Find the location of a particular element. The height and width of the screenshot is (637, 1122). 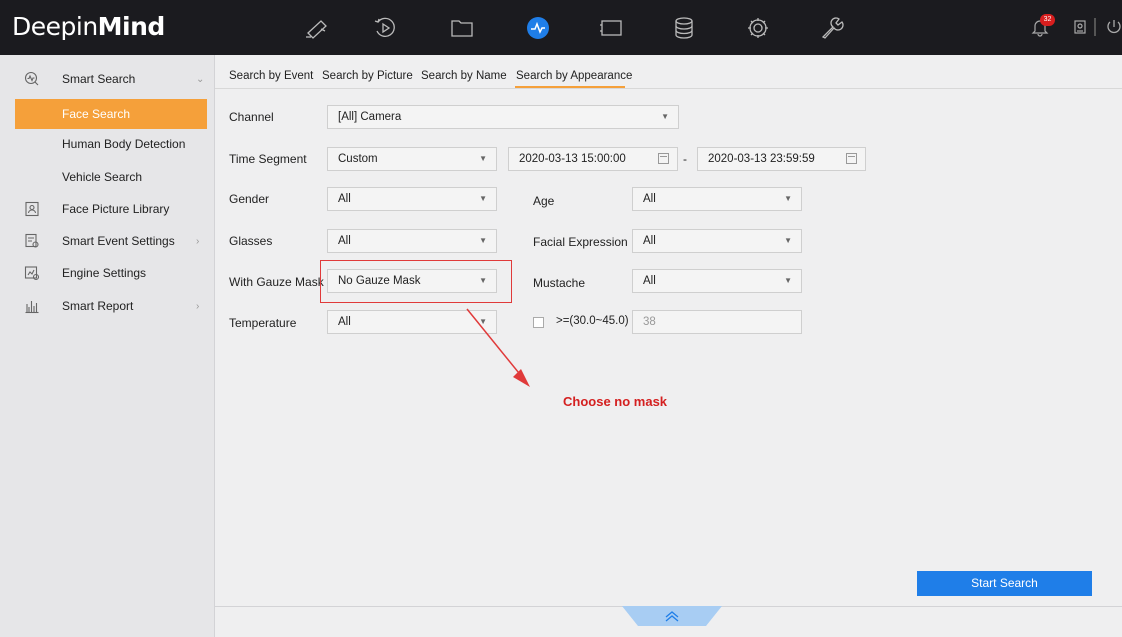

gauze-mask-select: No Gauze Mask ▼ is located at coordinates (412, 281).